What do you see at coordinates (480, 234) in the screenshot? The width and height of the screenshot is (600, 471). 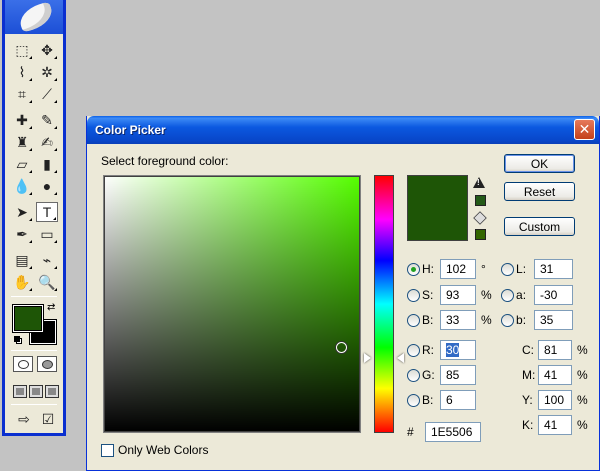 I see `web-safe-color-swatch` at bounding box center [480, 234].